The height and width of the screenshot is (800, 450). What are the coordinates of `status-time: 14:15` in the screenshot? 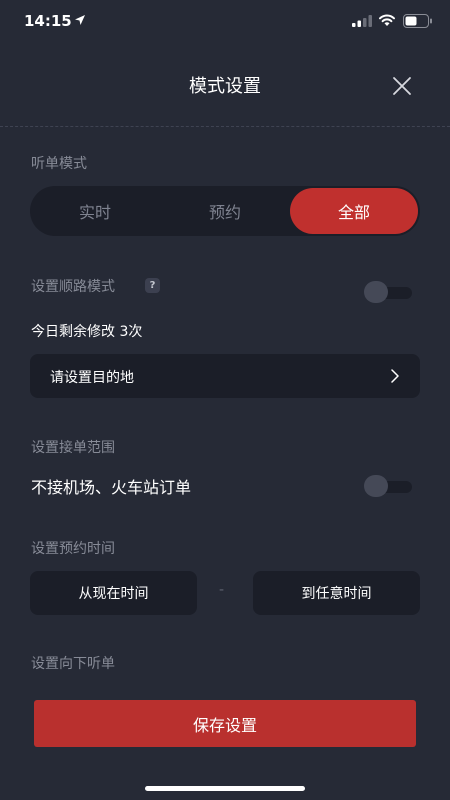 It's located at (48, 21).